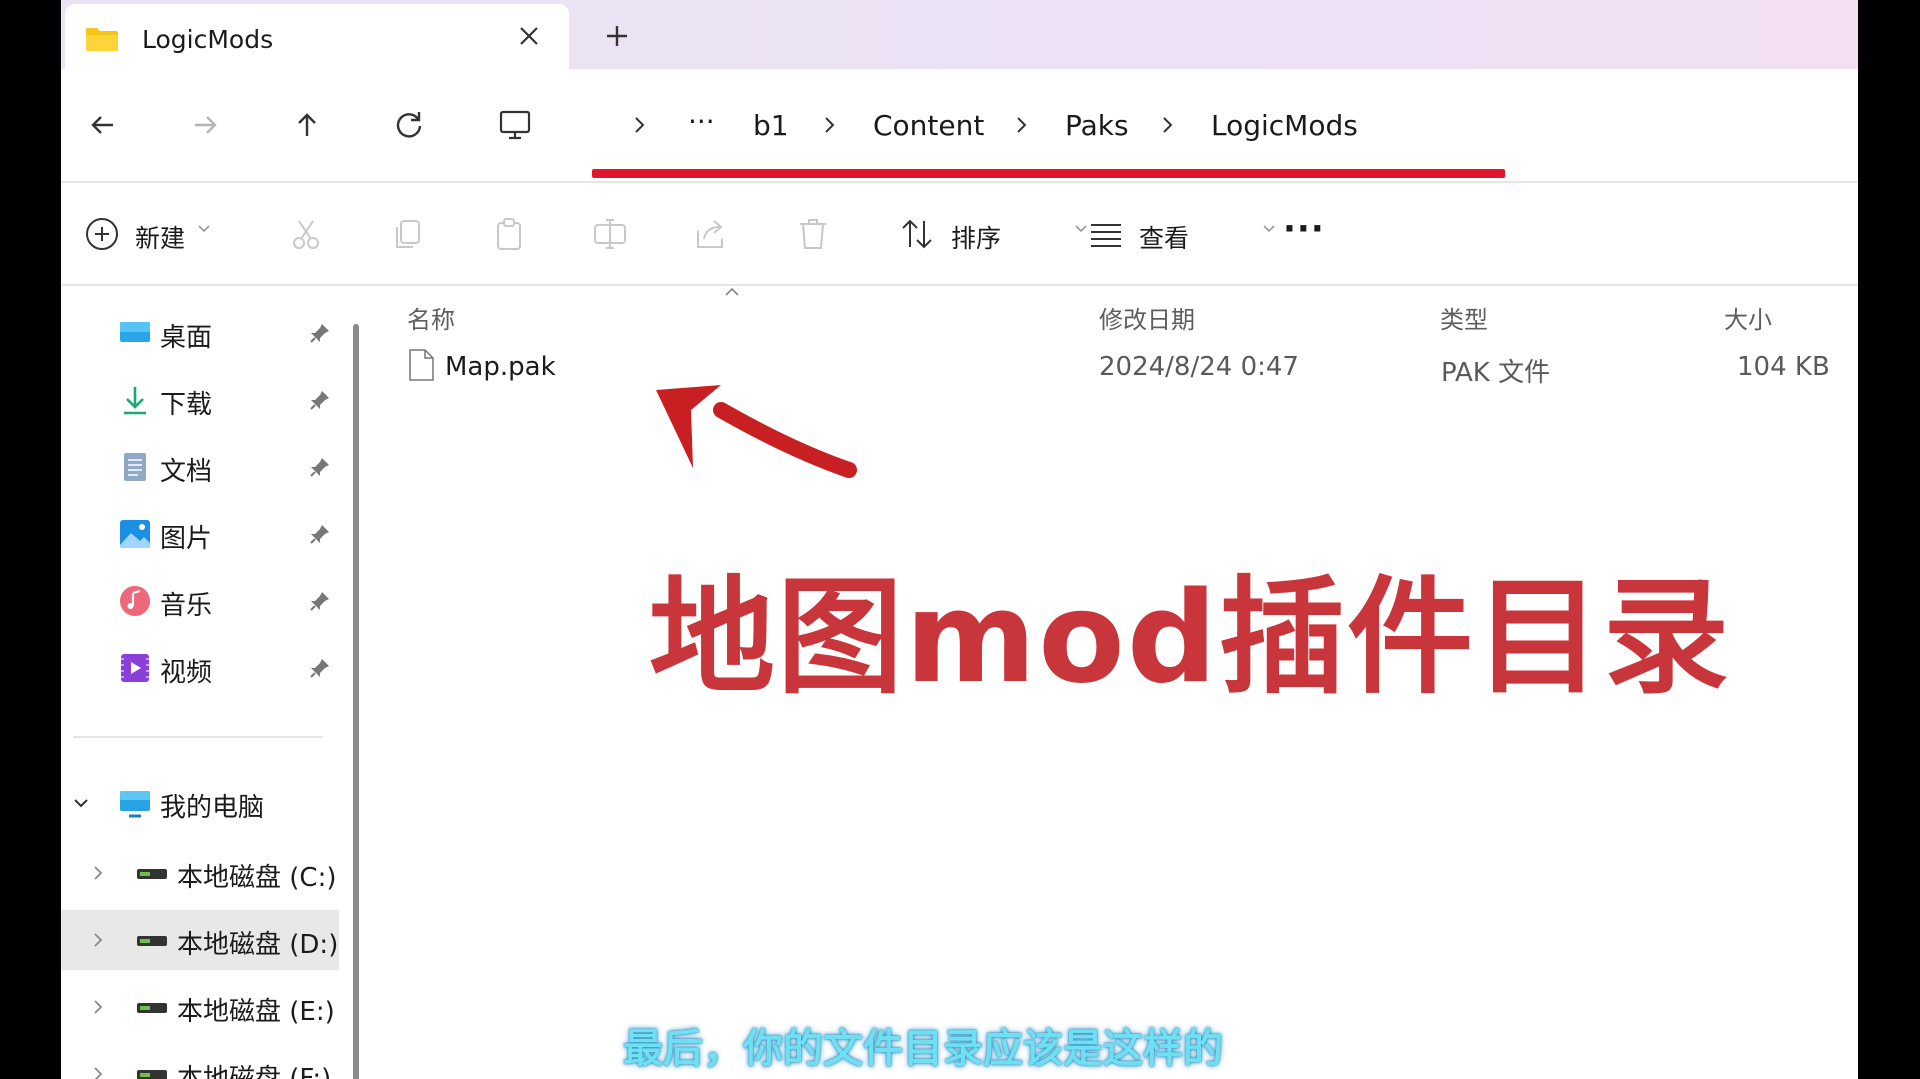 Image resolution: width=1920 pixels, height=1079 pixels. Describe the element at coordinates (1048, 173) in the screenshot. I see `annotation-underline` at that location.